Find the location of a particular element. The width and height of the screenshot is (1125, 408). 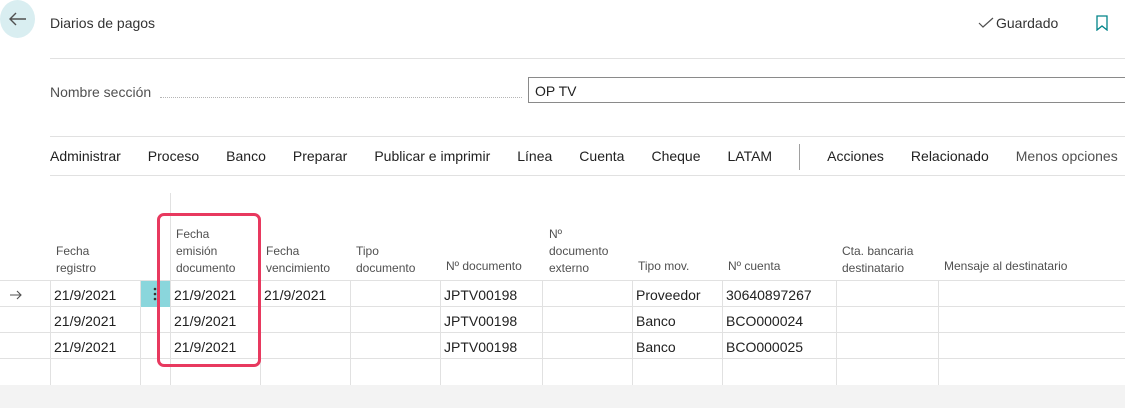

col-header-no-doc-externo: Nº documento externo is located at coordinates (578, 251).